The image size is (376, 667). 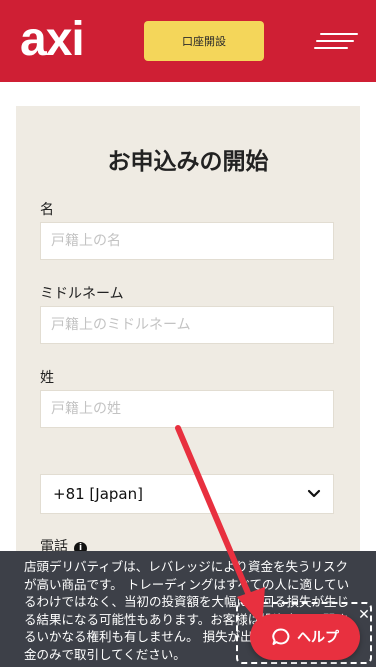 I want to click on help-label: ヘルプ, so click(x=318, y=638).